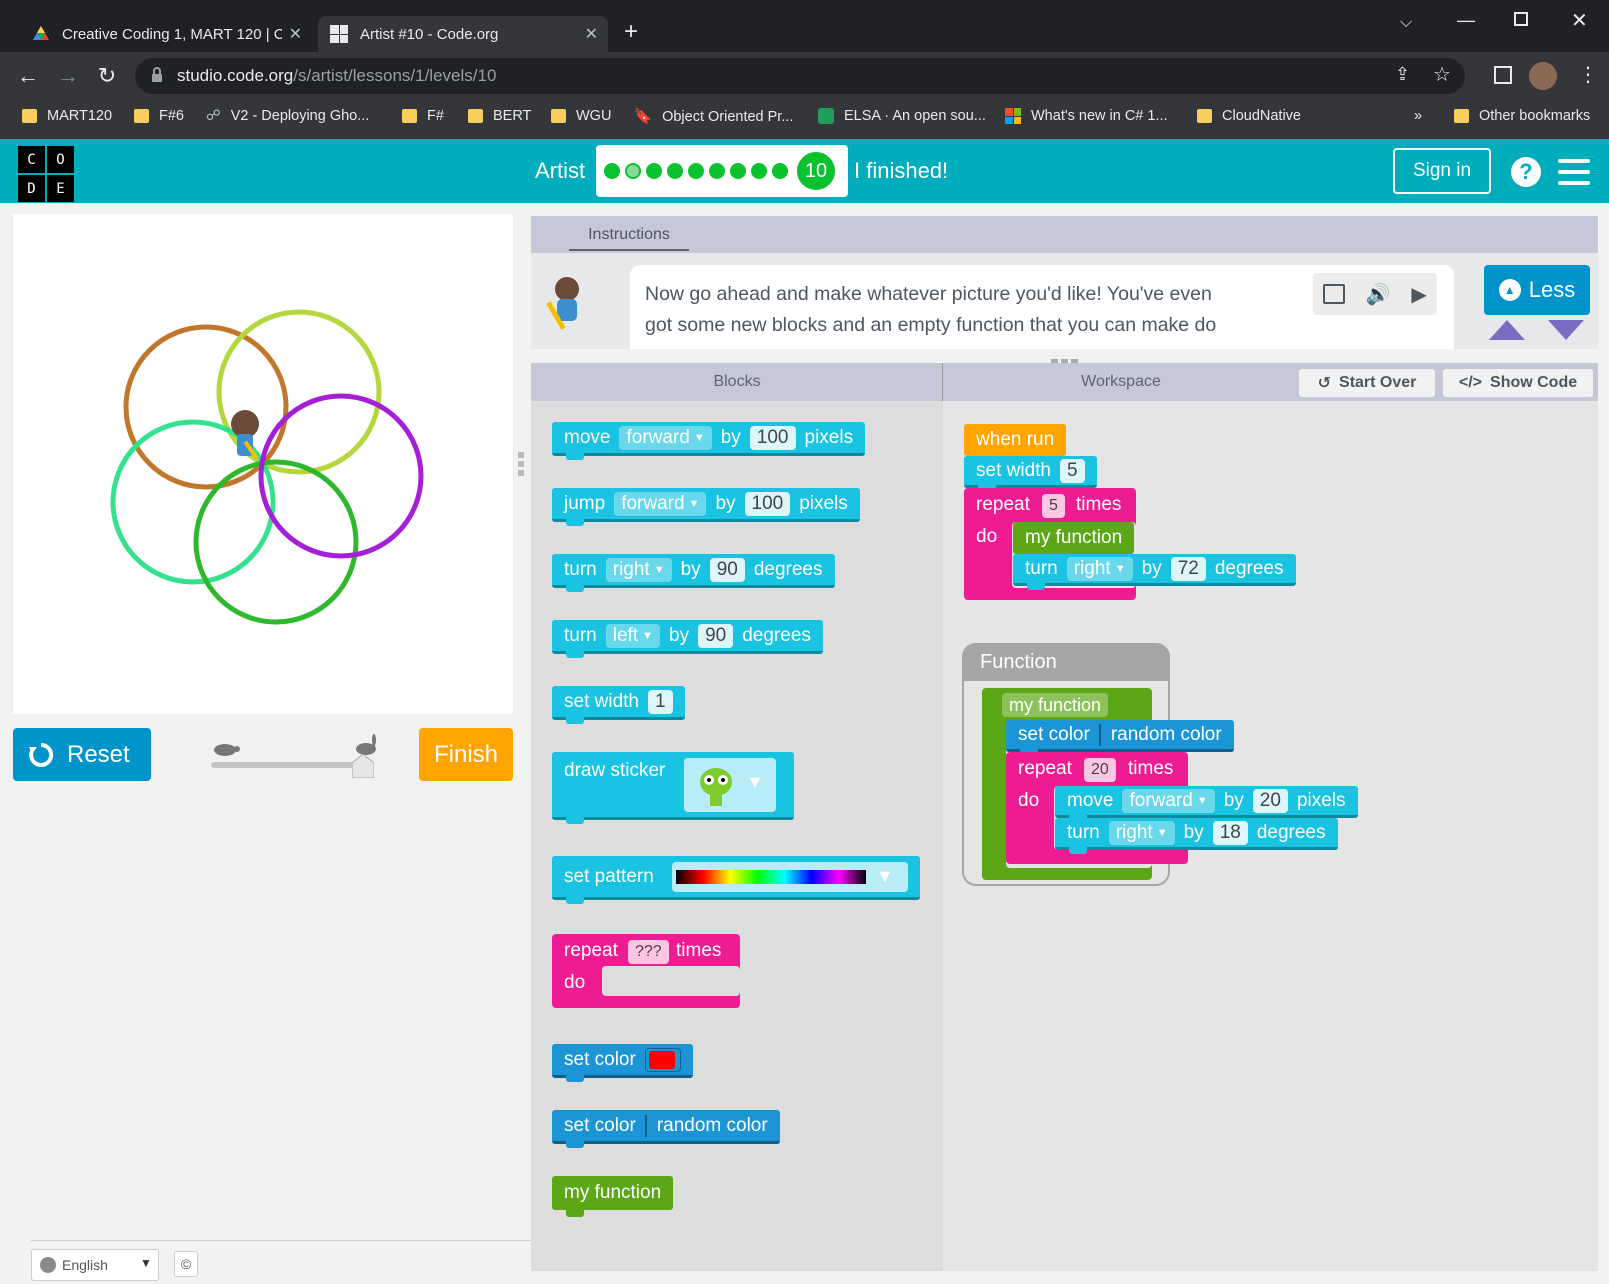  Describe the element at coordinates (816, 171) in the screenshot. I see `current-level-badge: 10` at that location.